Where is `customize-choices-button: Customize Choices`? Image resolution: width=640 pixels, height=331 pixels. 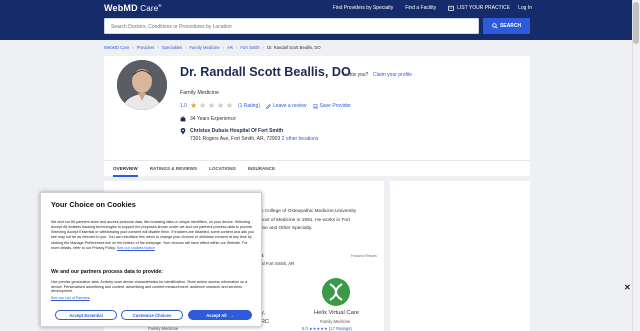
customize-choices-button: Customize Choices is located at coordinates (152, 315).